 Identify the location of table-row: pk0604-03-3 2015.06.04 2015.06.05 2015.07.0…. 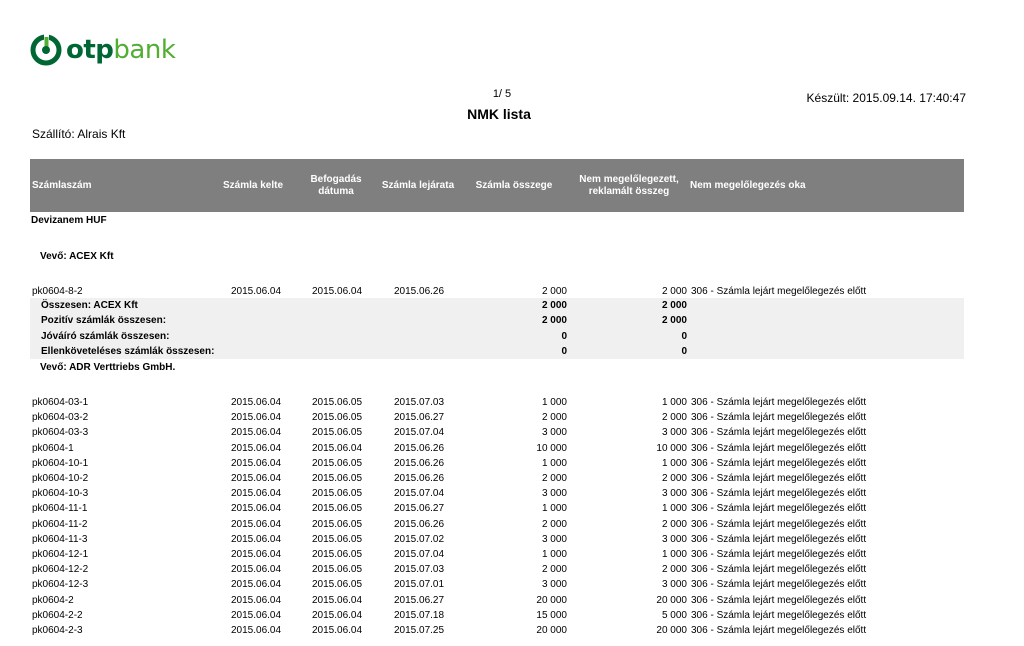
(497, 432).